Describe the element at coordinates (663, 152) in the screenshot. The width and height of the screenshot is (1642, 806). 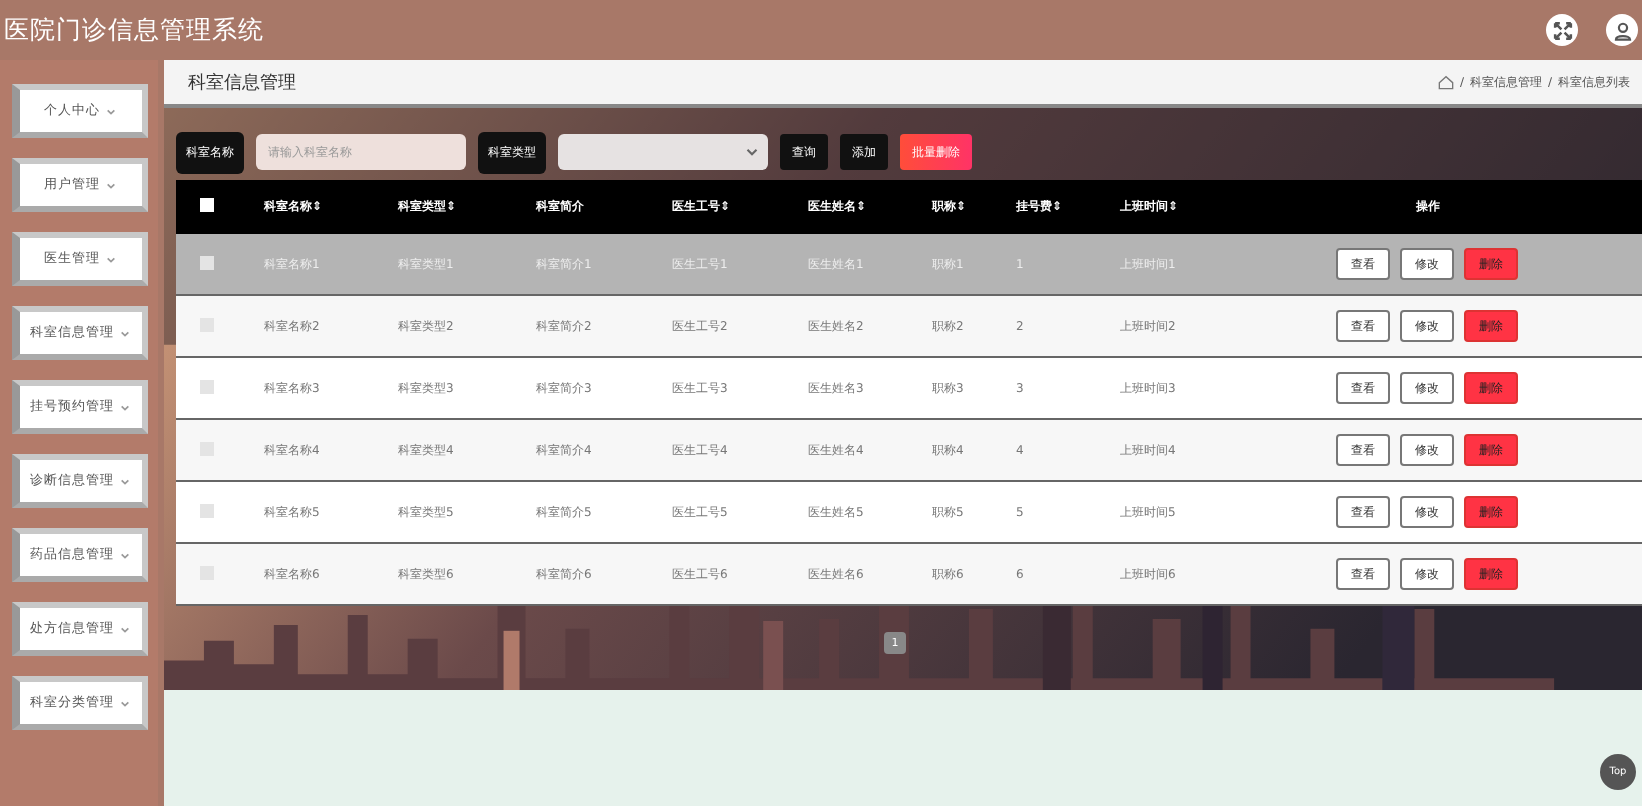
I see `type-select` at that location.